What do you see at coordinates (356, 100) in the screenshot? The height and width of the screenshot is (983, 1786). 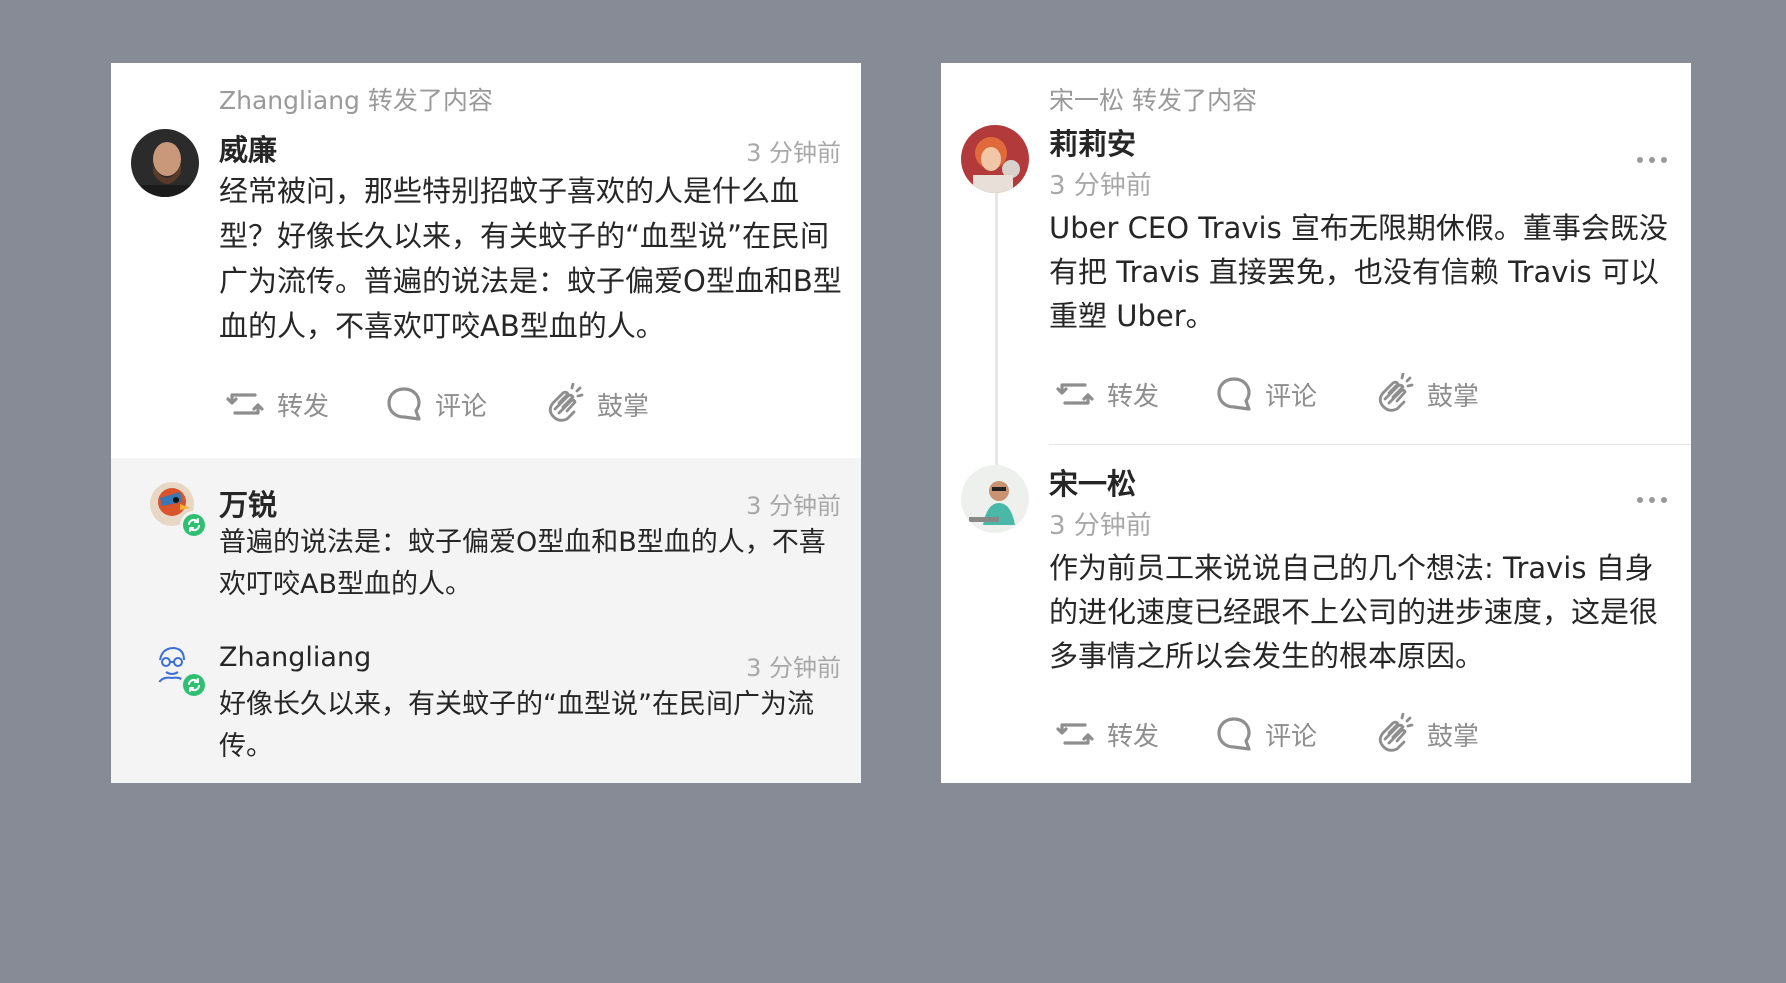 I see `reposter-line: Zhangliang 转发了内容` at bounding box center [356, 100].